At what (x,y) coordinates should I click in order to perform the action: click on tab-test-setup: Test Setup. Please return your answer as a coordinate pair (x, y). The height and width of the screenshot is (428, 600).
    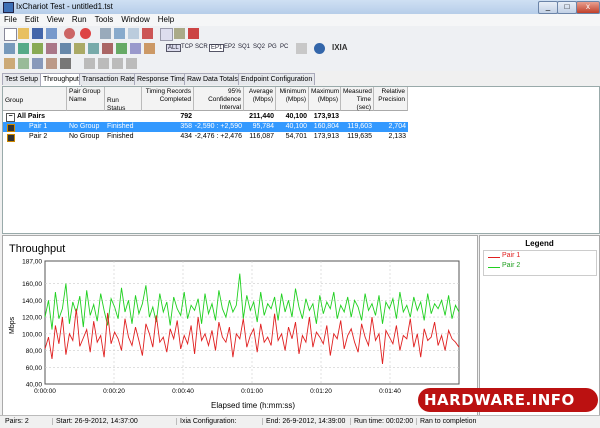
    Looking at the image, I should click on (22, 79).